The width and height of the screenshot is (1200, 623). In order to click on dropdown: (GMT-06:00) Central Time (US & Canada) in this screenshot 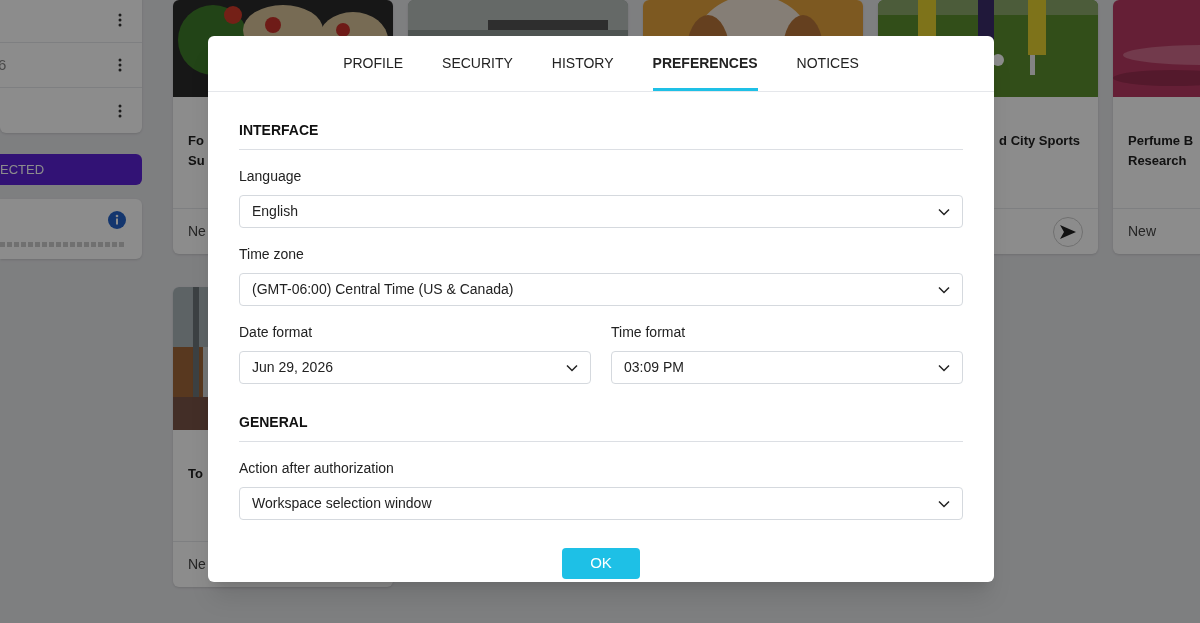, I will do `click(601, 289)`.